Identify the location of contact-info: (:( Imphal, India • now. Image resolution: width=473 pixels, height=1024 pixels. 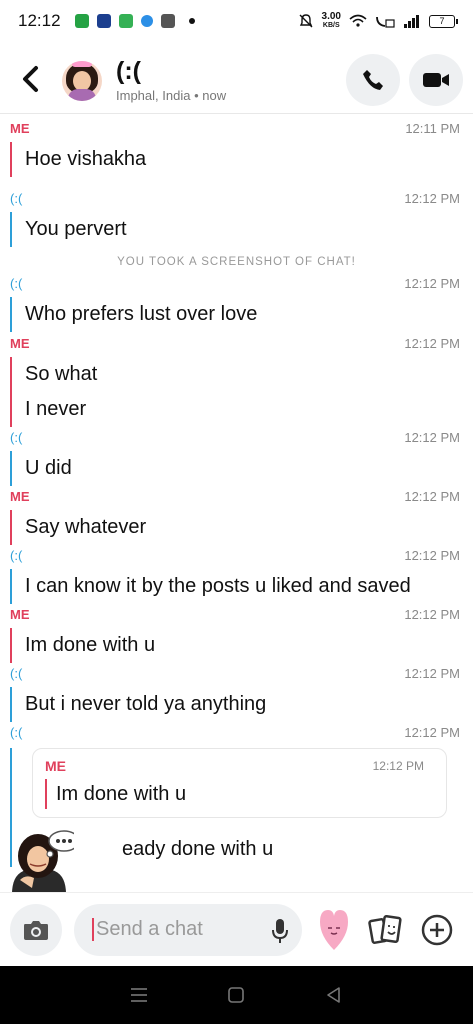
(171, 80).